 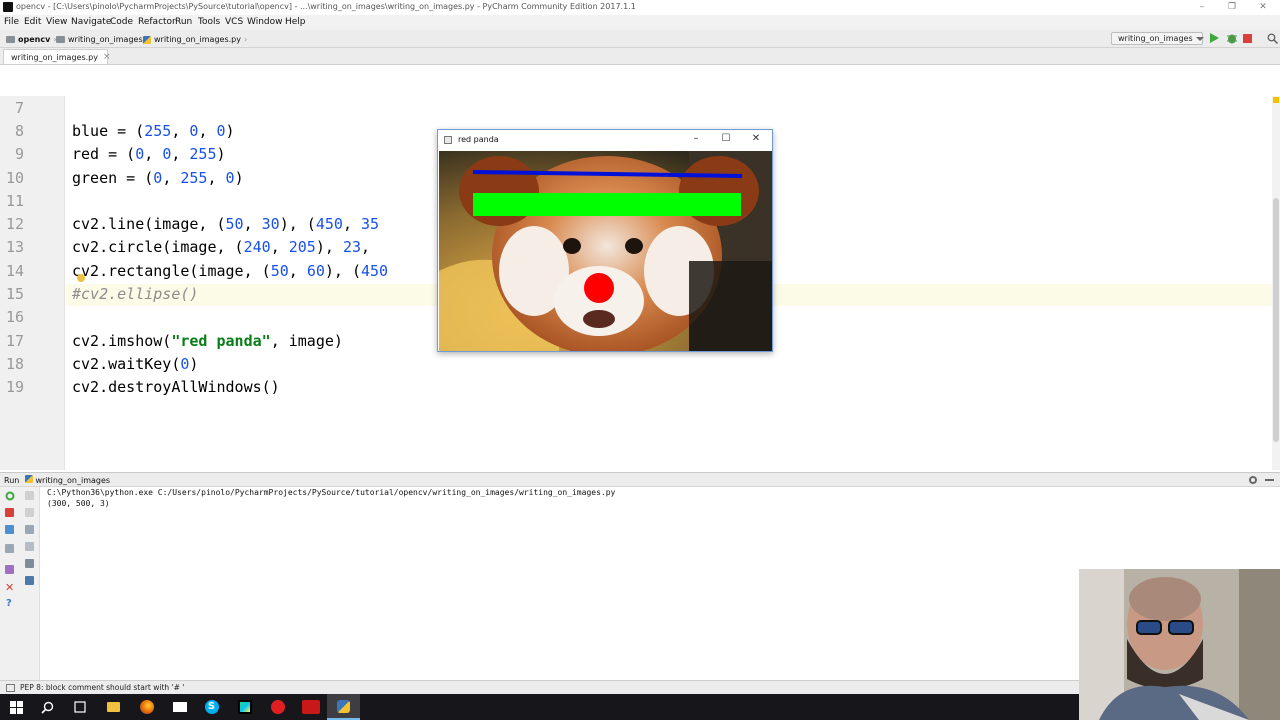 I want to click on hide-panel-icon, so click(x=1269, y=480).